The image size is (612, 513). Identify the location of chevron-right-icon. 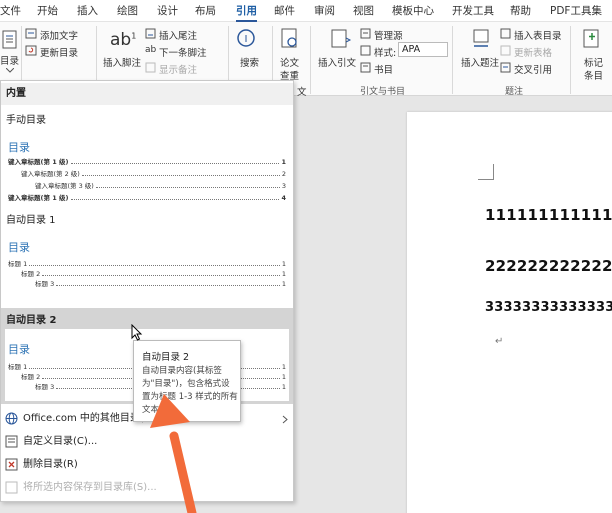
(285, 419).